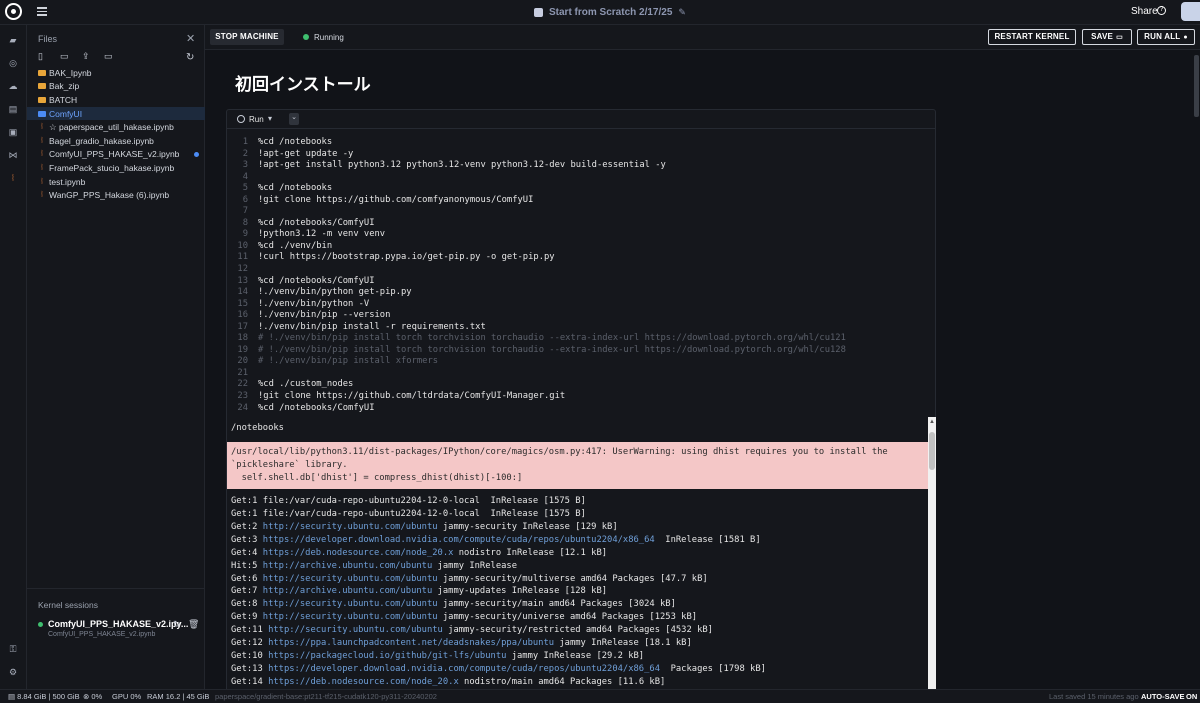 The image size is (1200, 703). Describe the element at coordinates (294, 119) in the screenshot. I see `more-options-button: ⌄` at that location.